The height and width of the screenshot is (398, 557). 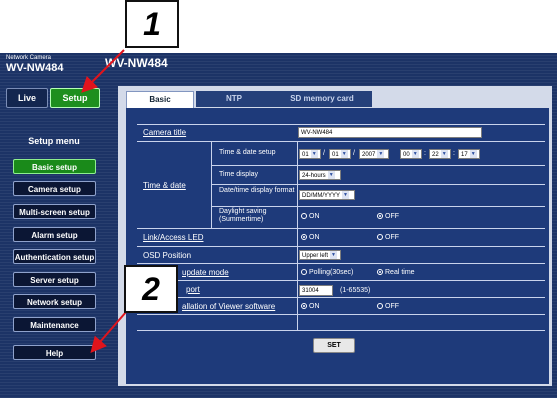 What do you see at coordinates (104, 201) in the screenshot?
I see `callout-arrows` at bounding box center [104, 201].